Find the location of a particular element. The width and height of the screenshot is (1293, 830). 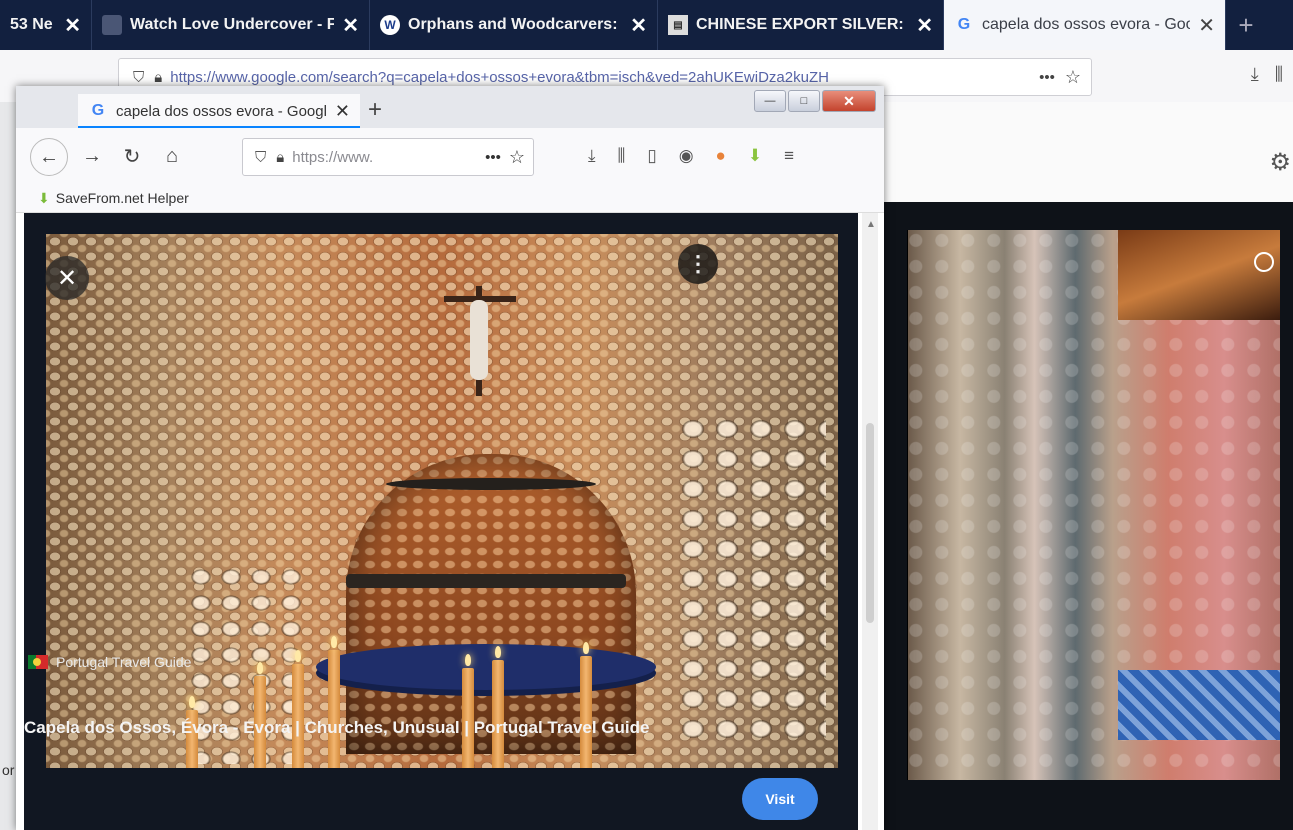

tab-watch-love-undercover: Watch Love Undercover - Fsha ✕ is located at coordinates (231, 25).